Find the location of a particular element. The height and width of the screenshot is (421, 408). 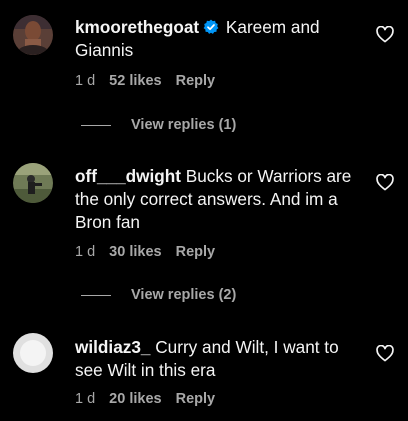

reply-button: Reply is located at coordinates (196, 399).